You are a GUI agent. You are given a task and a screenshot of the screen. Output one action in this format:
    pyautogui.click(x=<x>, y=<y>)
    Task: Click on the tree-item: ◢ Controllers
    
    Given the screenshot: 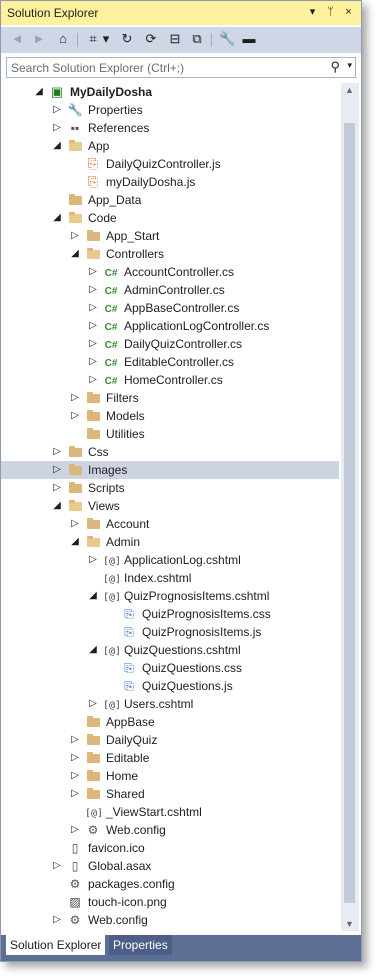 What is the action you would take?
    pyautogui.click(x=170, y=254)
    